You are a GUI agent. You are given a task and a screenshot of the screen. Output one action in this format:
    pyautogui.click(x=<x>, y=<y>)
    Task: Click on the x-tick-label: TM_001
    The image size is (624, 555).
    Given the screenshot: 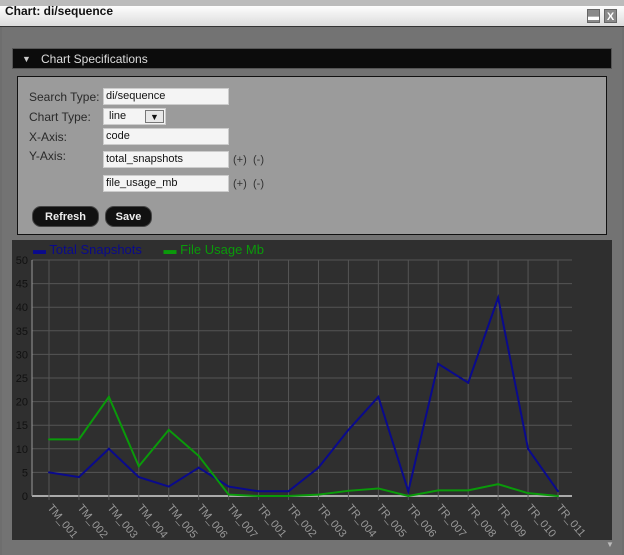 What is the action you would take?
    pyautogui.click(x=62, y=521)
    